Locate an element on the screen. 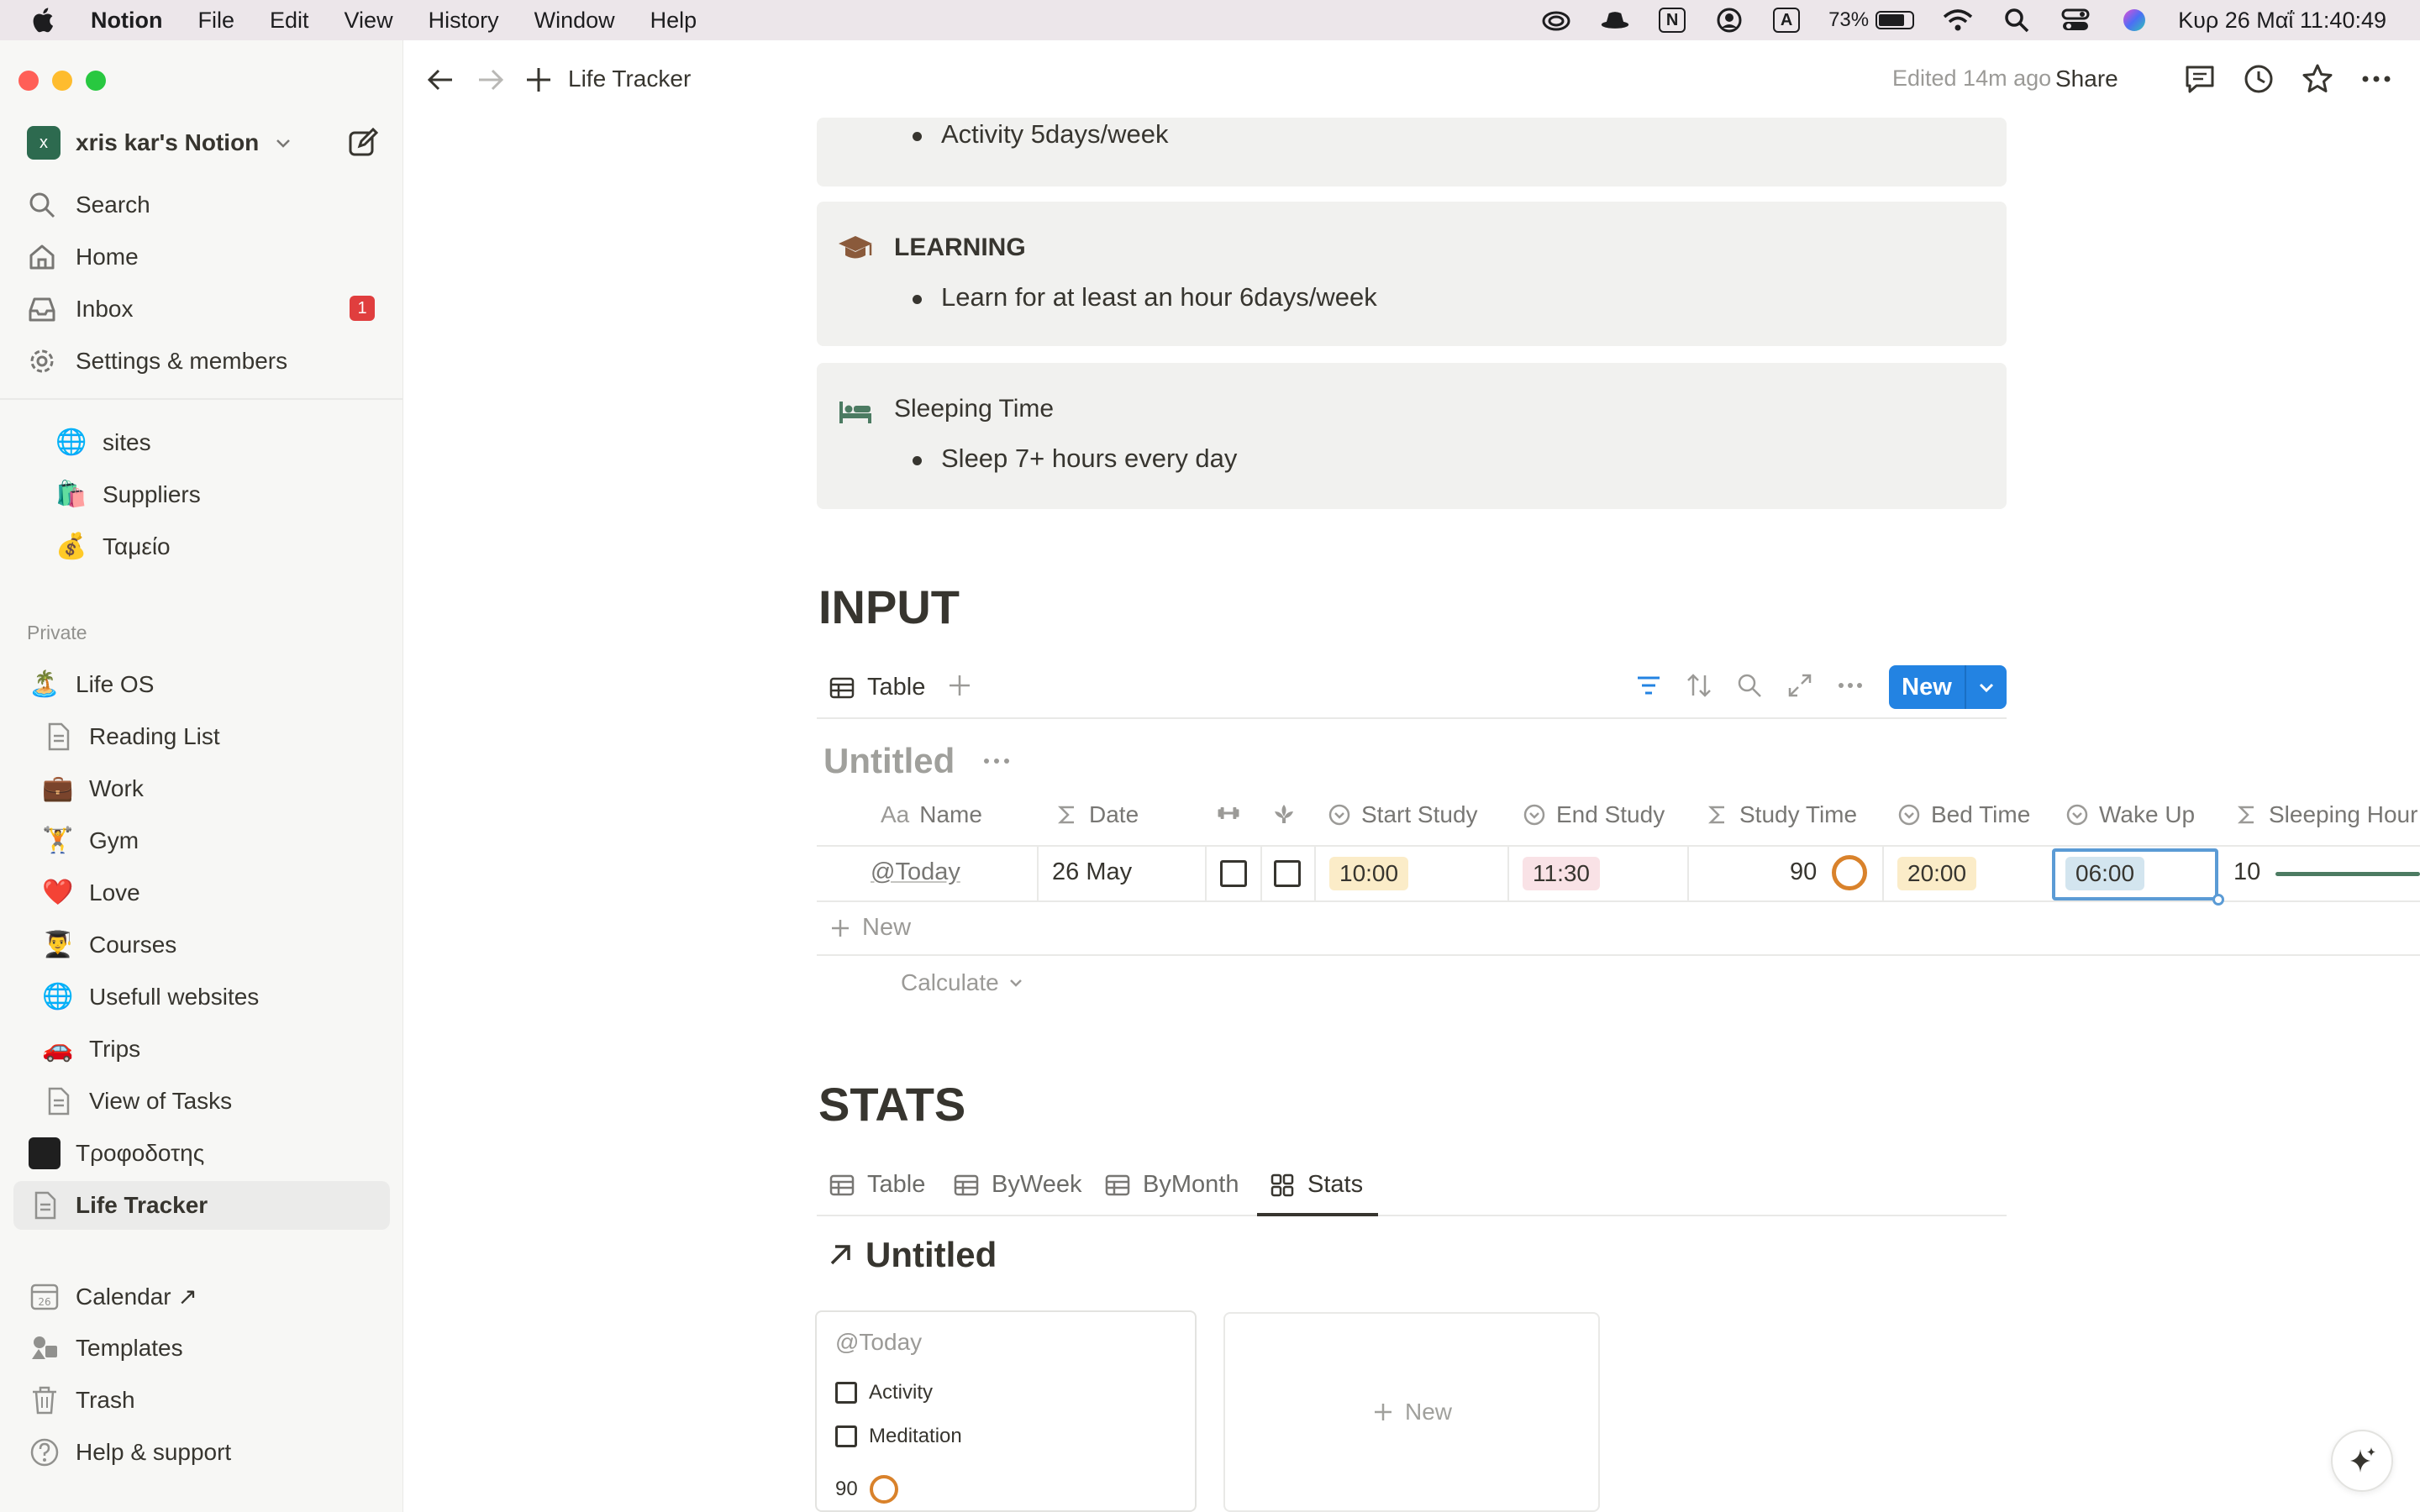  new-entry-dropdown is located at coordinates (1986, 687).